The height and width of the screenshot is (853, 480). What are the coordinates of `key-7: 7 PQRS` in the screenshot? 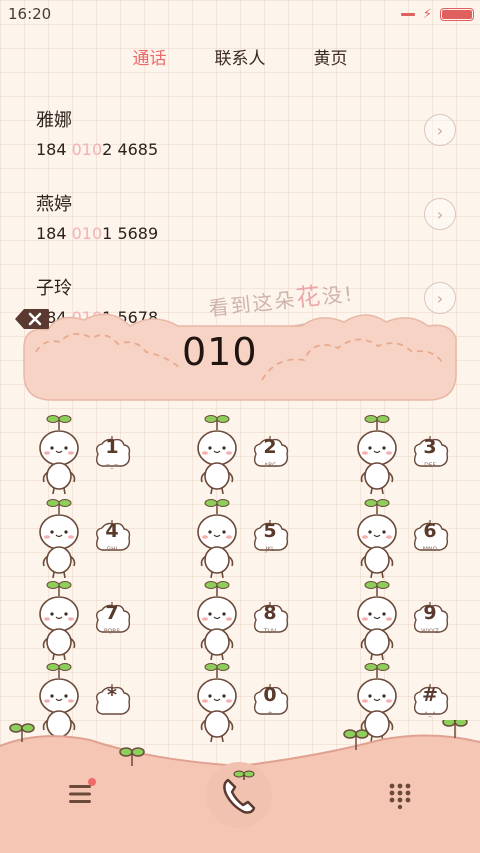 It's located at (93, 622).